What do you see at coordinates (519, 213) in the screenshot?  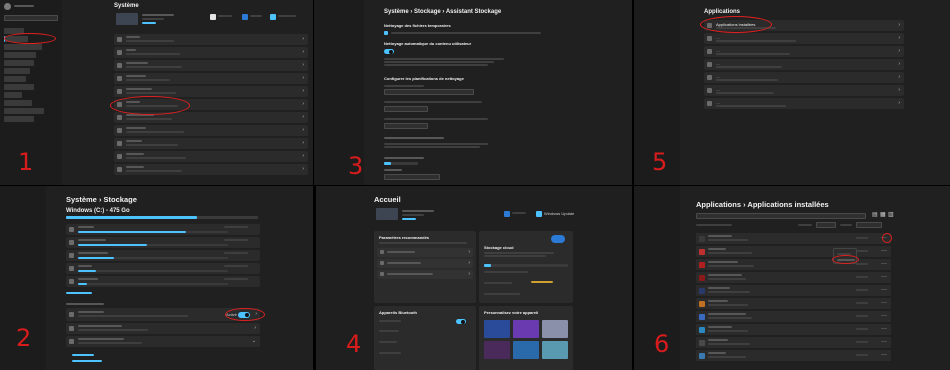 I see `onedrive-label` at bounding box center [519, 213].